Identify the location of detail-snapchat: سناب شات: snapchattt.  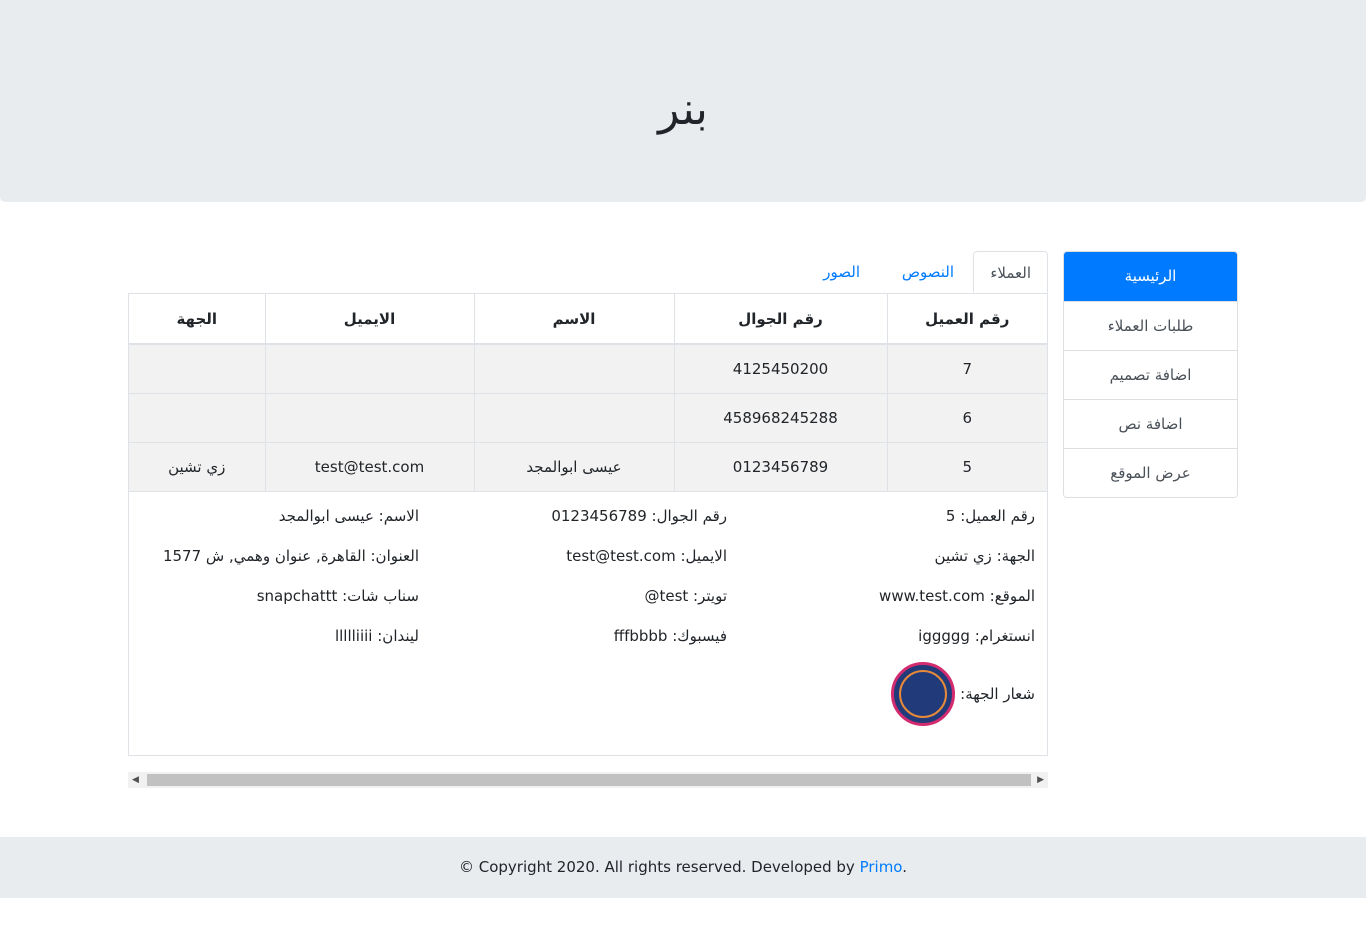
(337, 596).